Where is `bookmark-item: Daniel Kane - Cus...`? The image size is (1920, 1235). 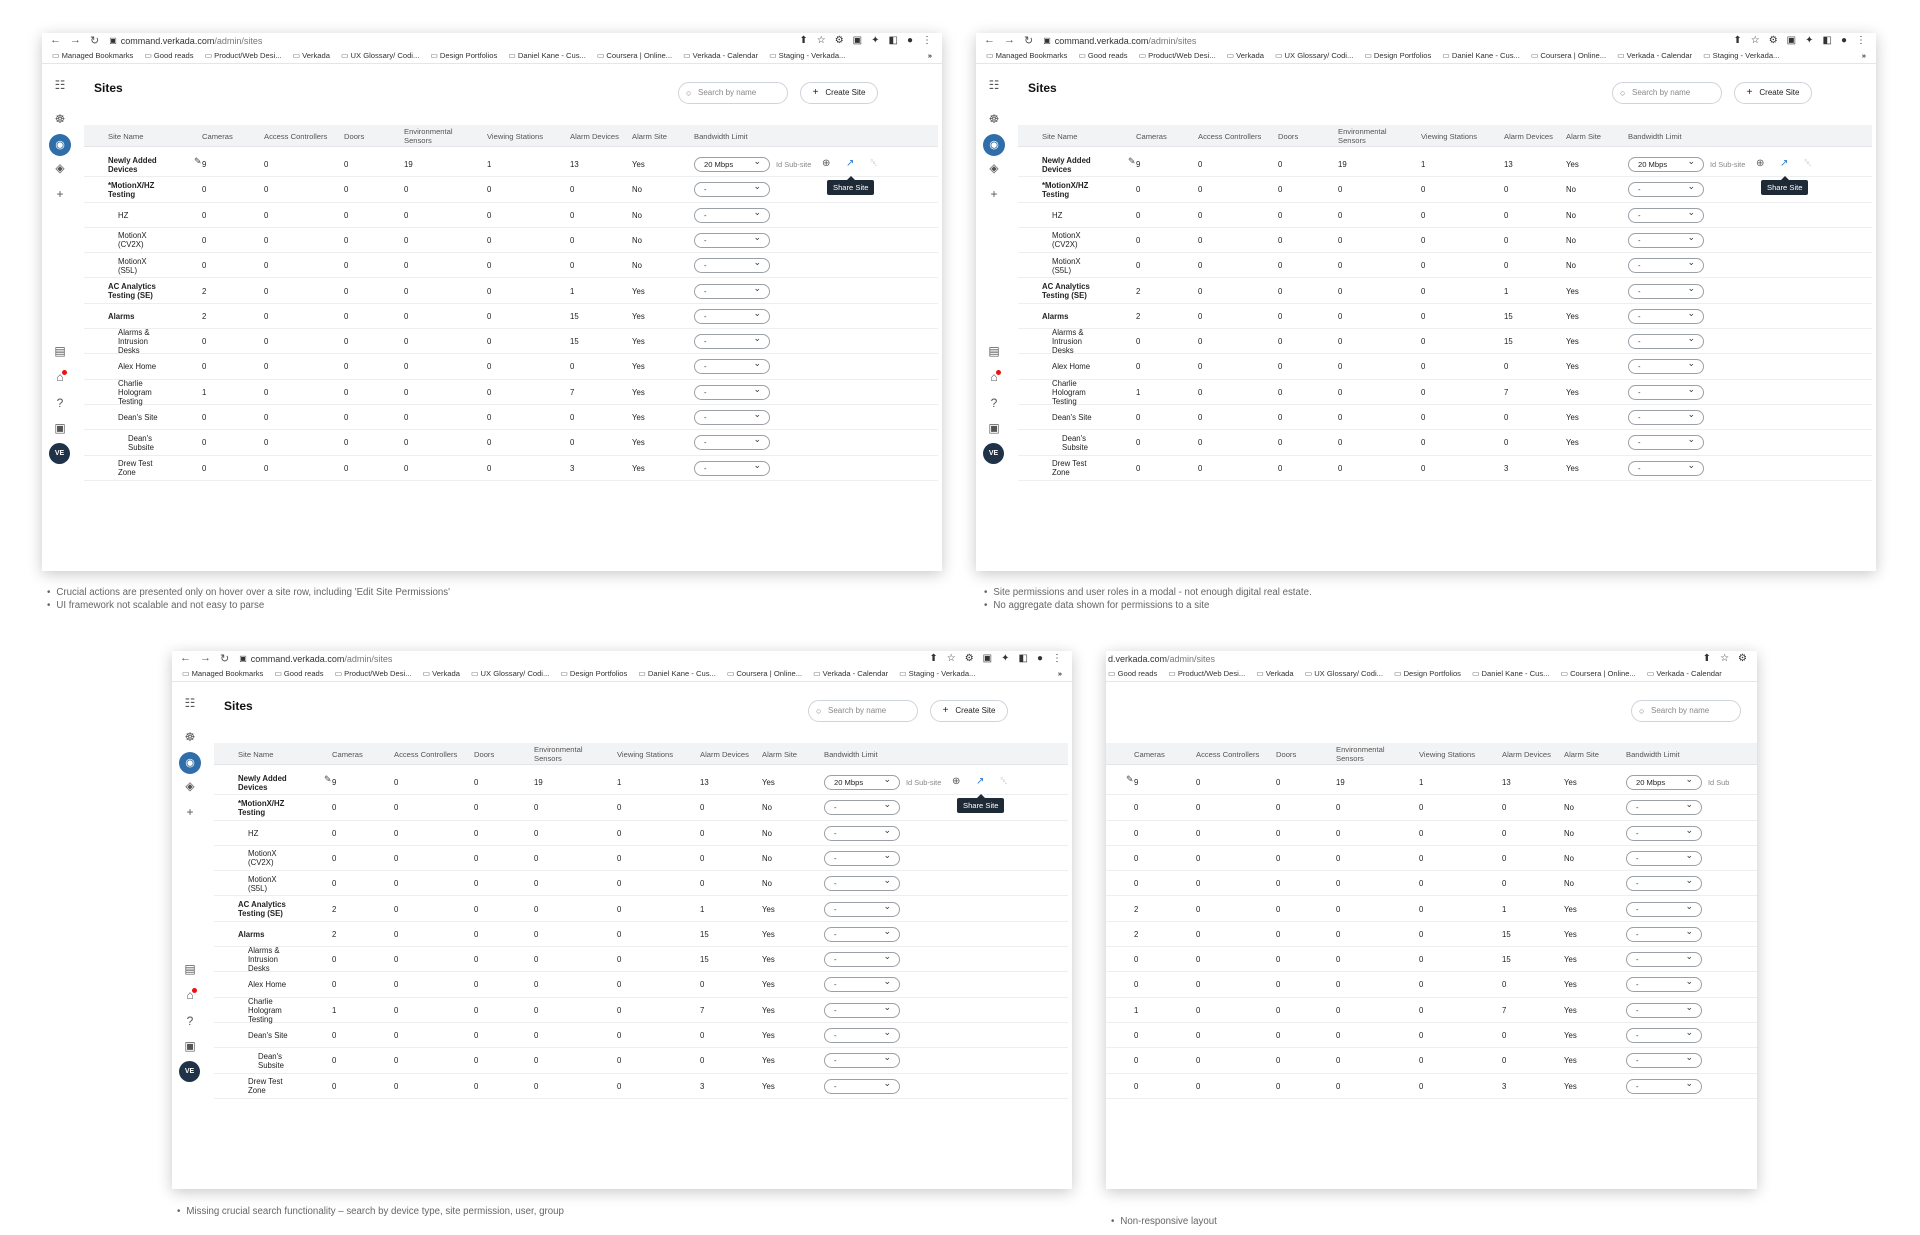
bookmark-item: Daniel Kane - Cus... is located at coordinates (1481, 55).